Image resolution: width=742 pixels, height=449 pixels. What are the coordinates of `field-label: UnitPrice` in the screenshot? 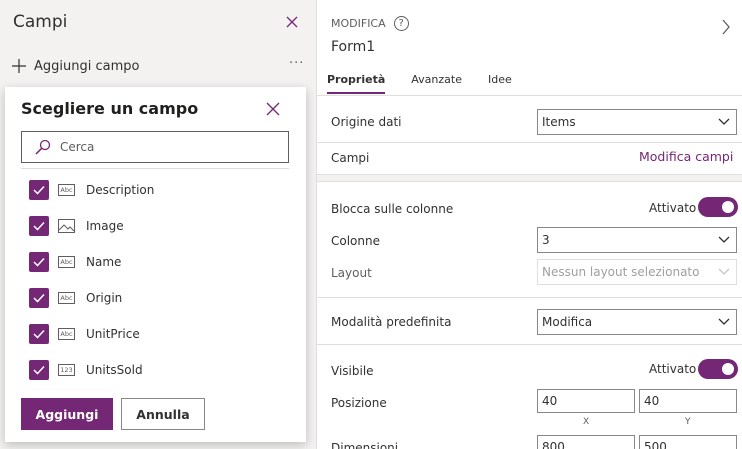 It's located at (113, 334).